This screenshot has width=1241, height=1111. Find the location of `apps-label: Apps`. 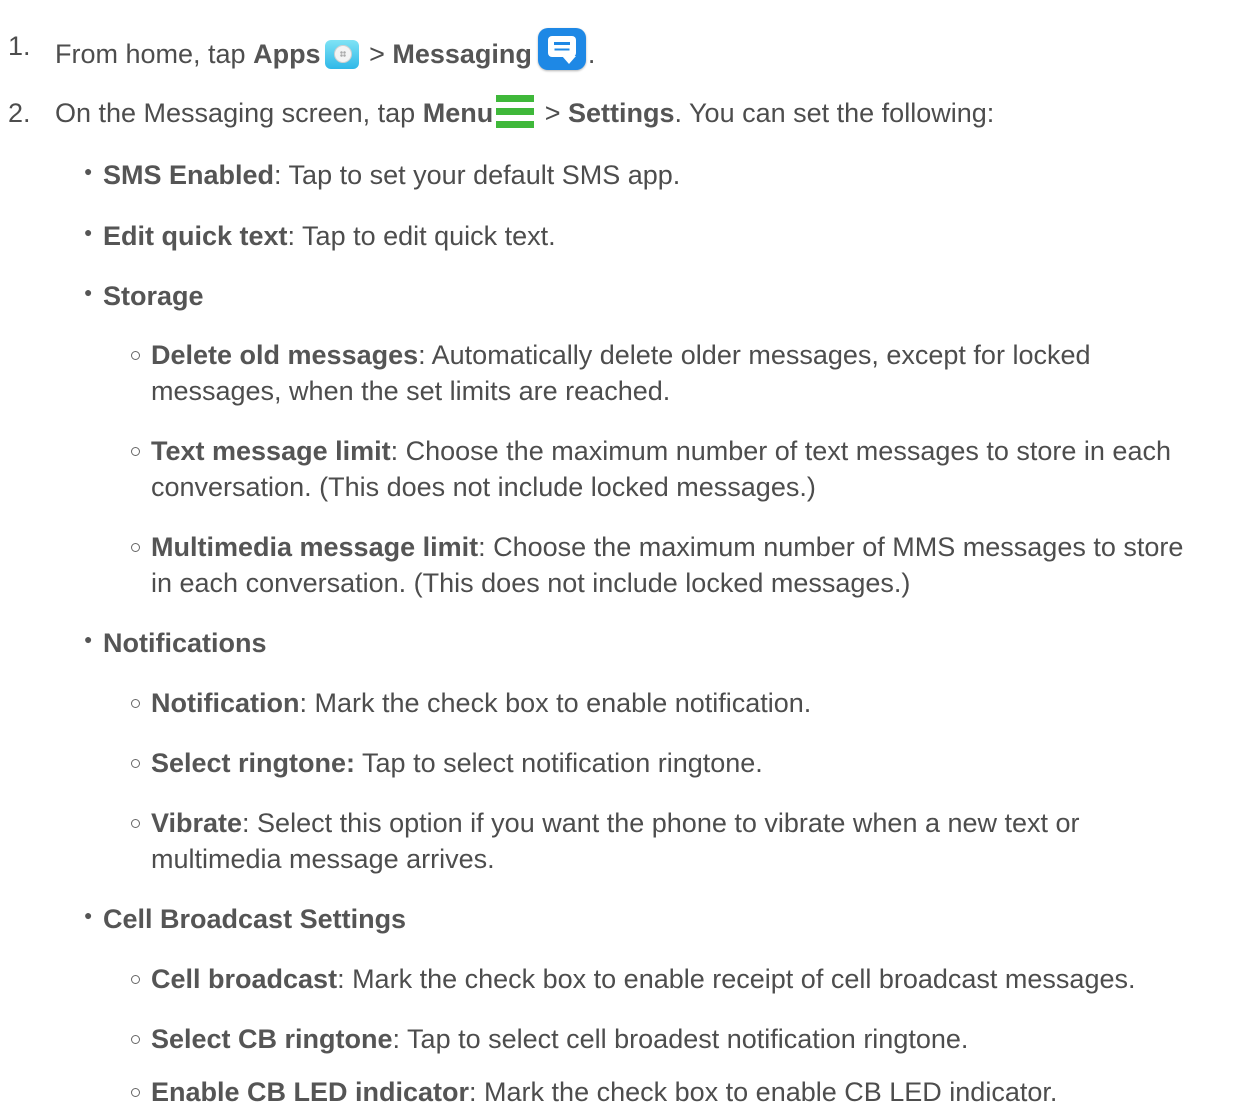

apps-label: Apps is located at coordinates (287, 54).